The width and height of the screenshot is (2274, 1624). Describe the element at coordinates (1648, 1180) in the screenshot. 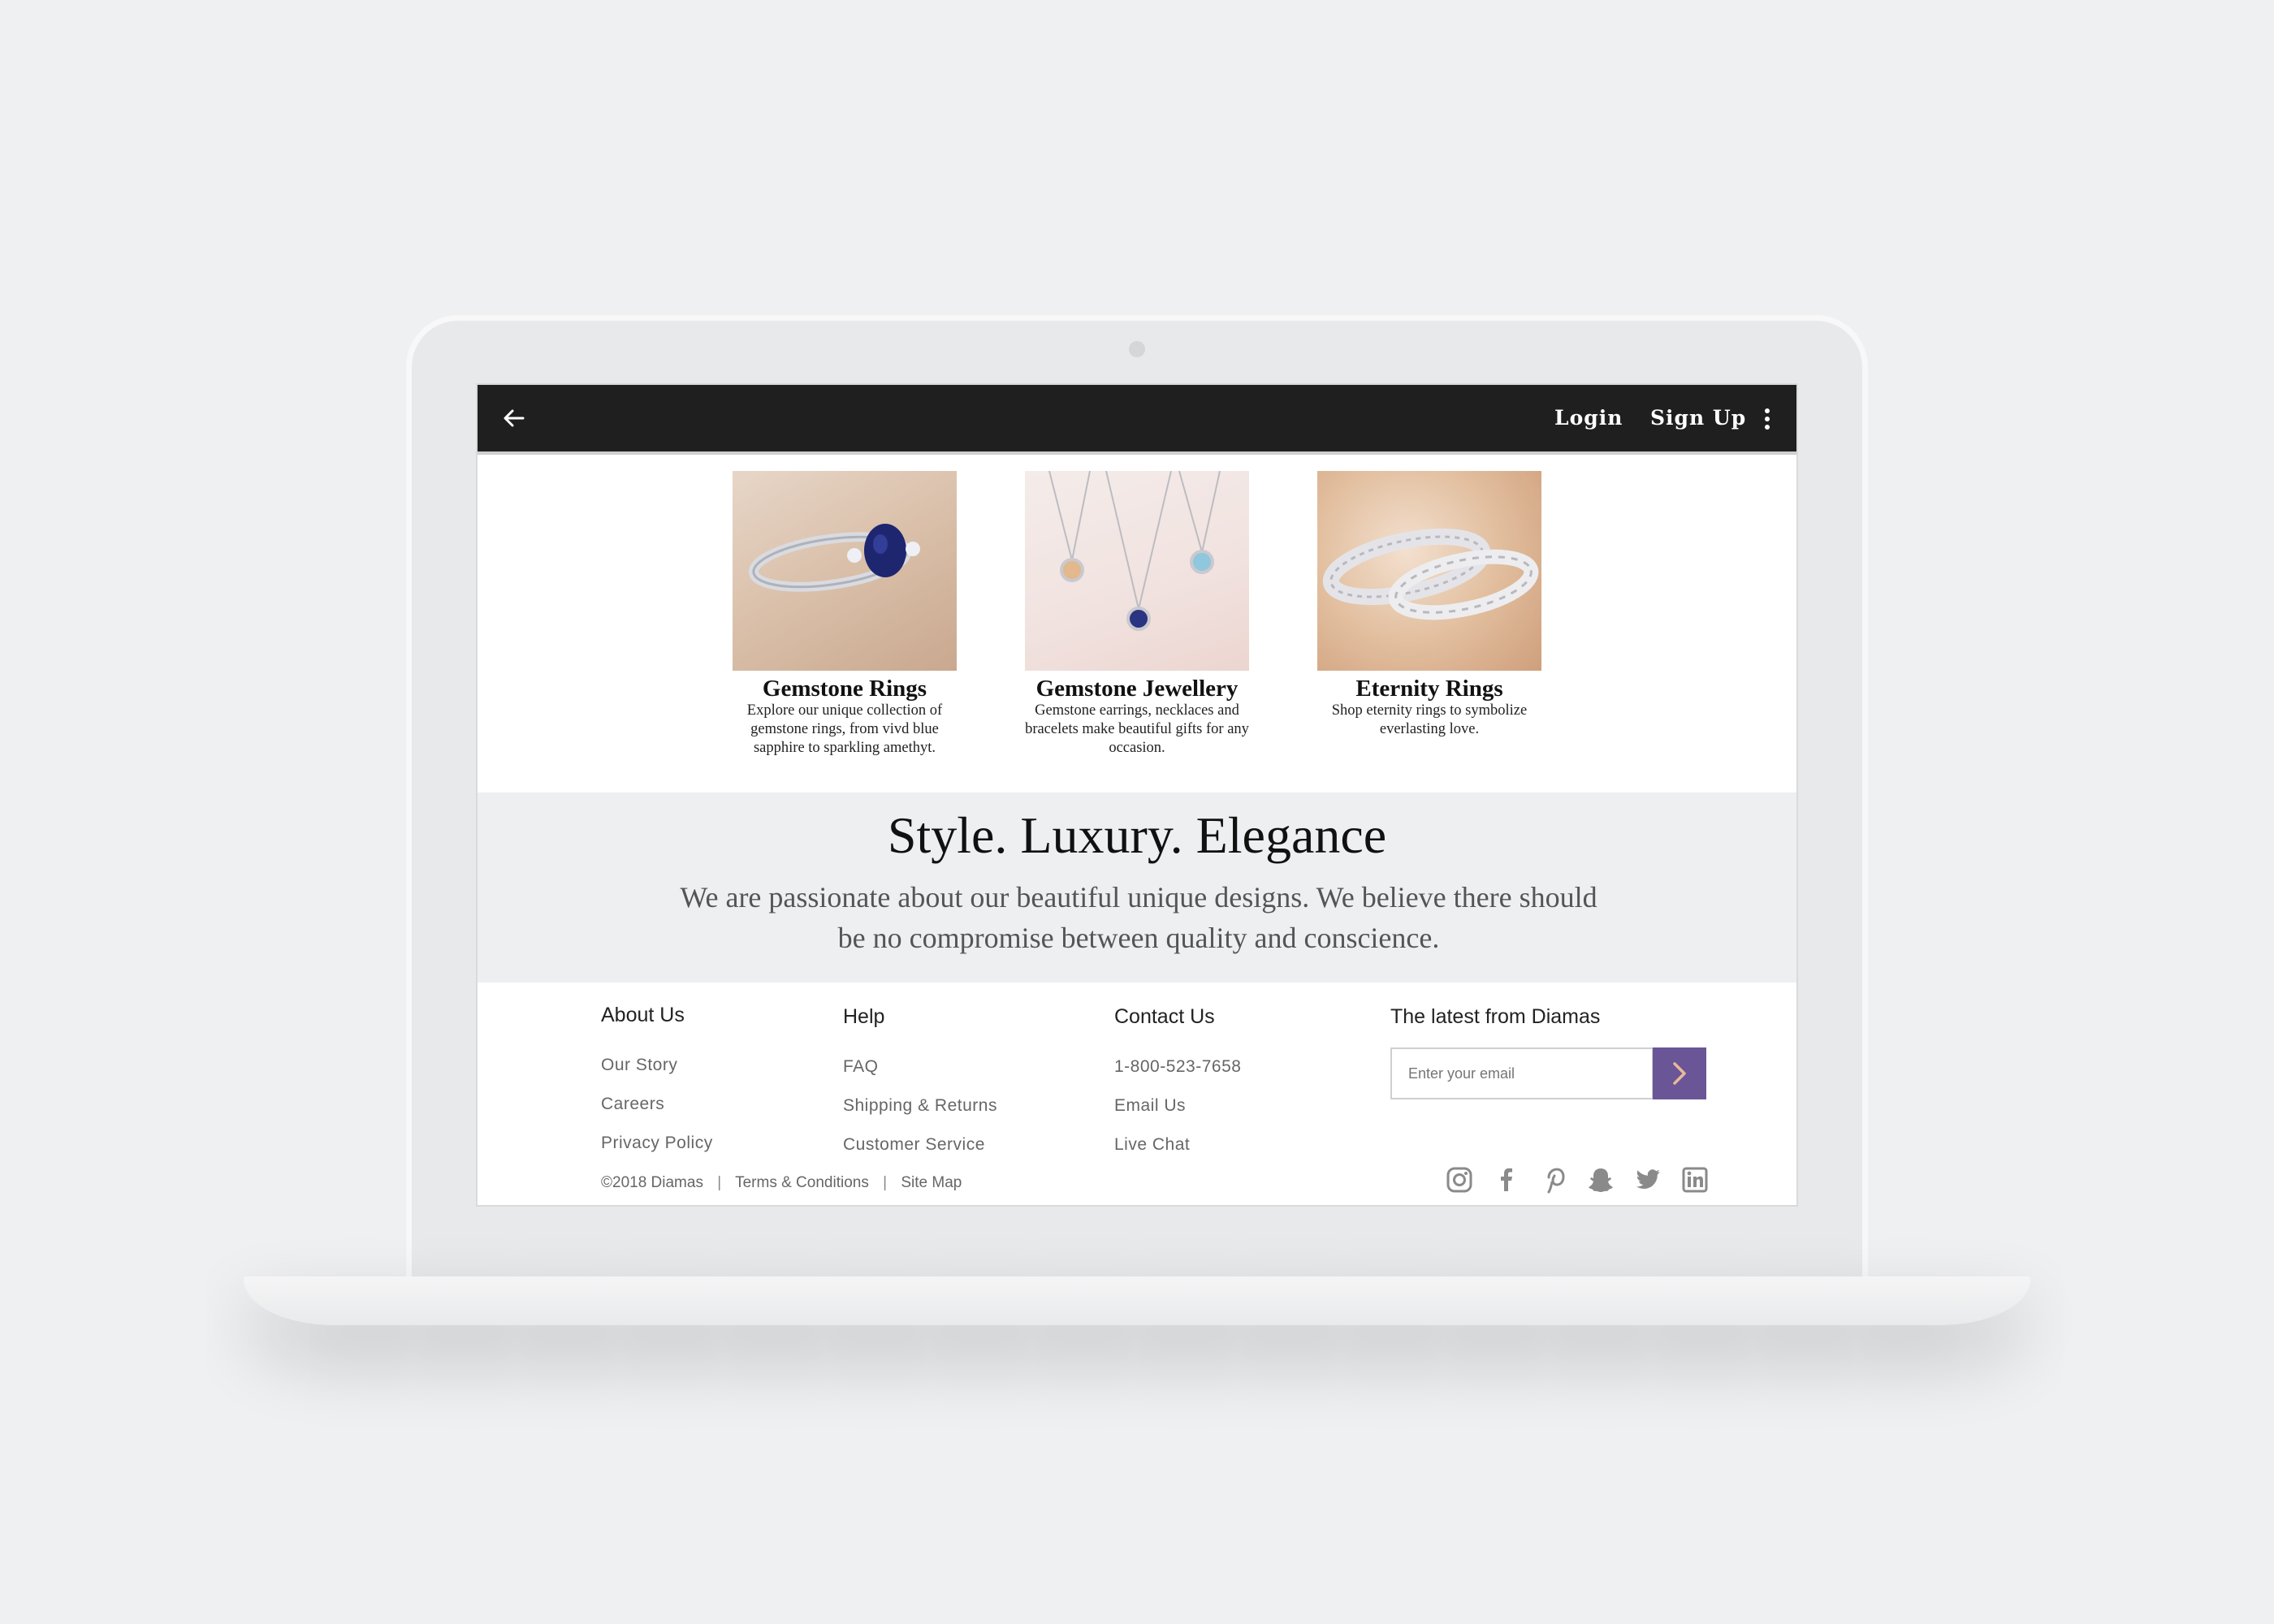

I see `twitter-icon` at that location.